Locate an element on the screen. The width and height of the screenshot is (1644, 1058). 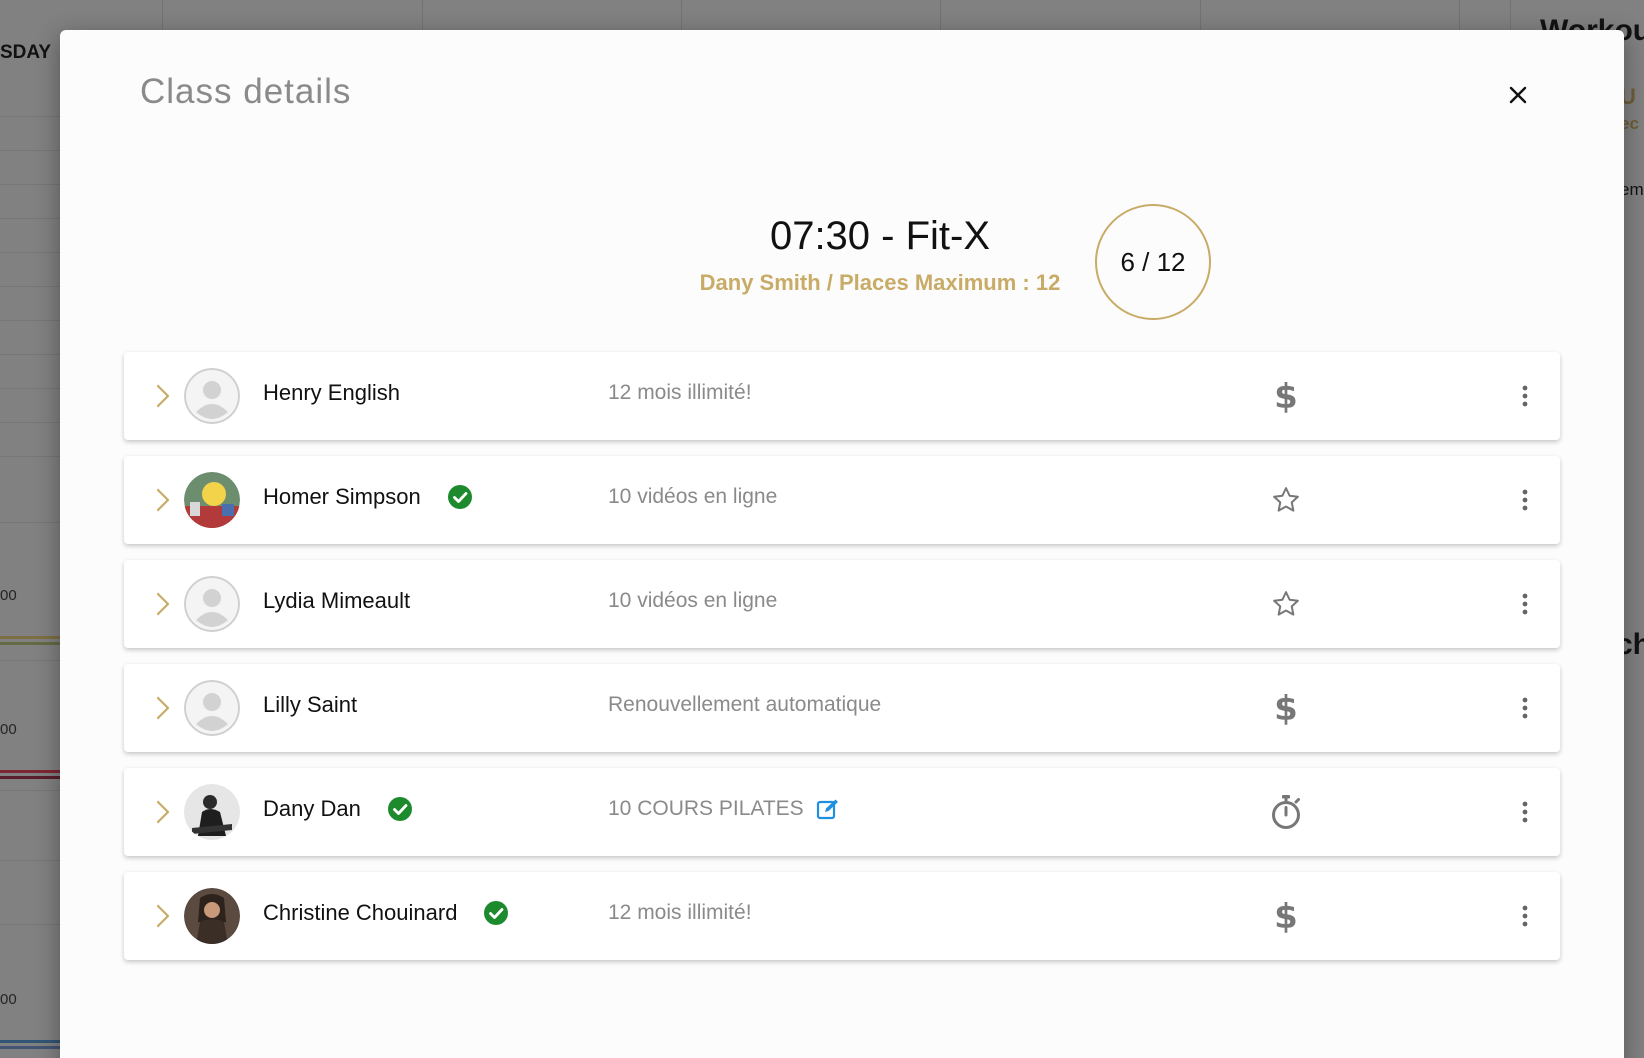
membership-plan: Renouvellement automatique is located at coordinates (745, 704).